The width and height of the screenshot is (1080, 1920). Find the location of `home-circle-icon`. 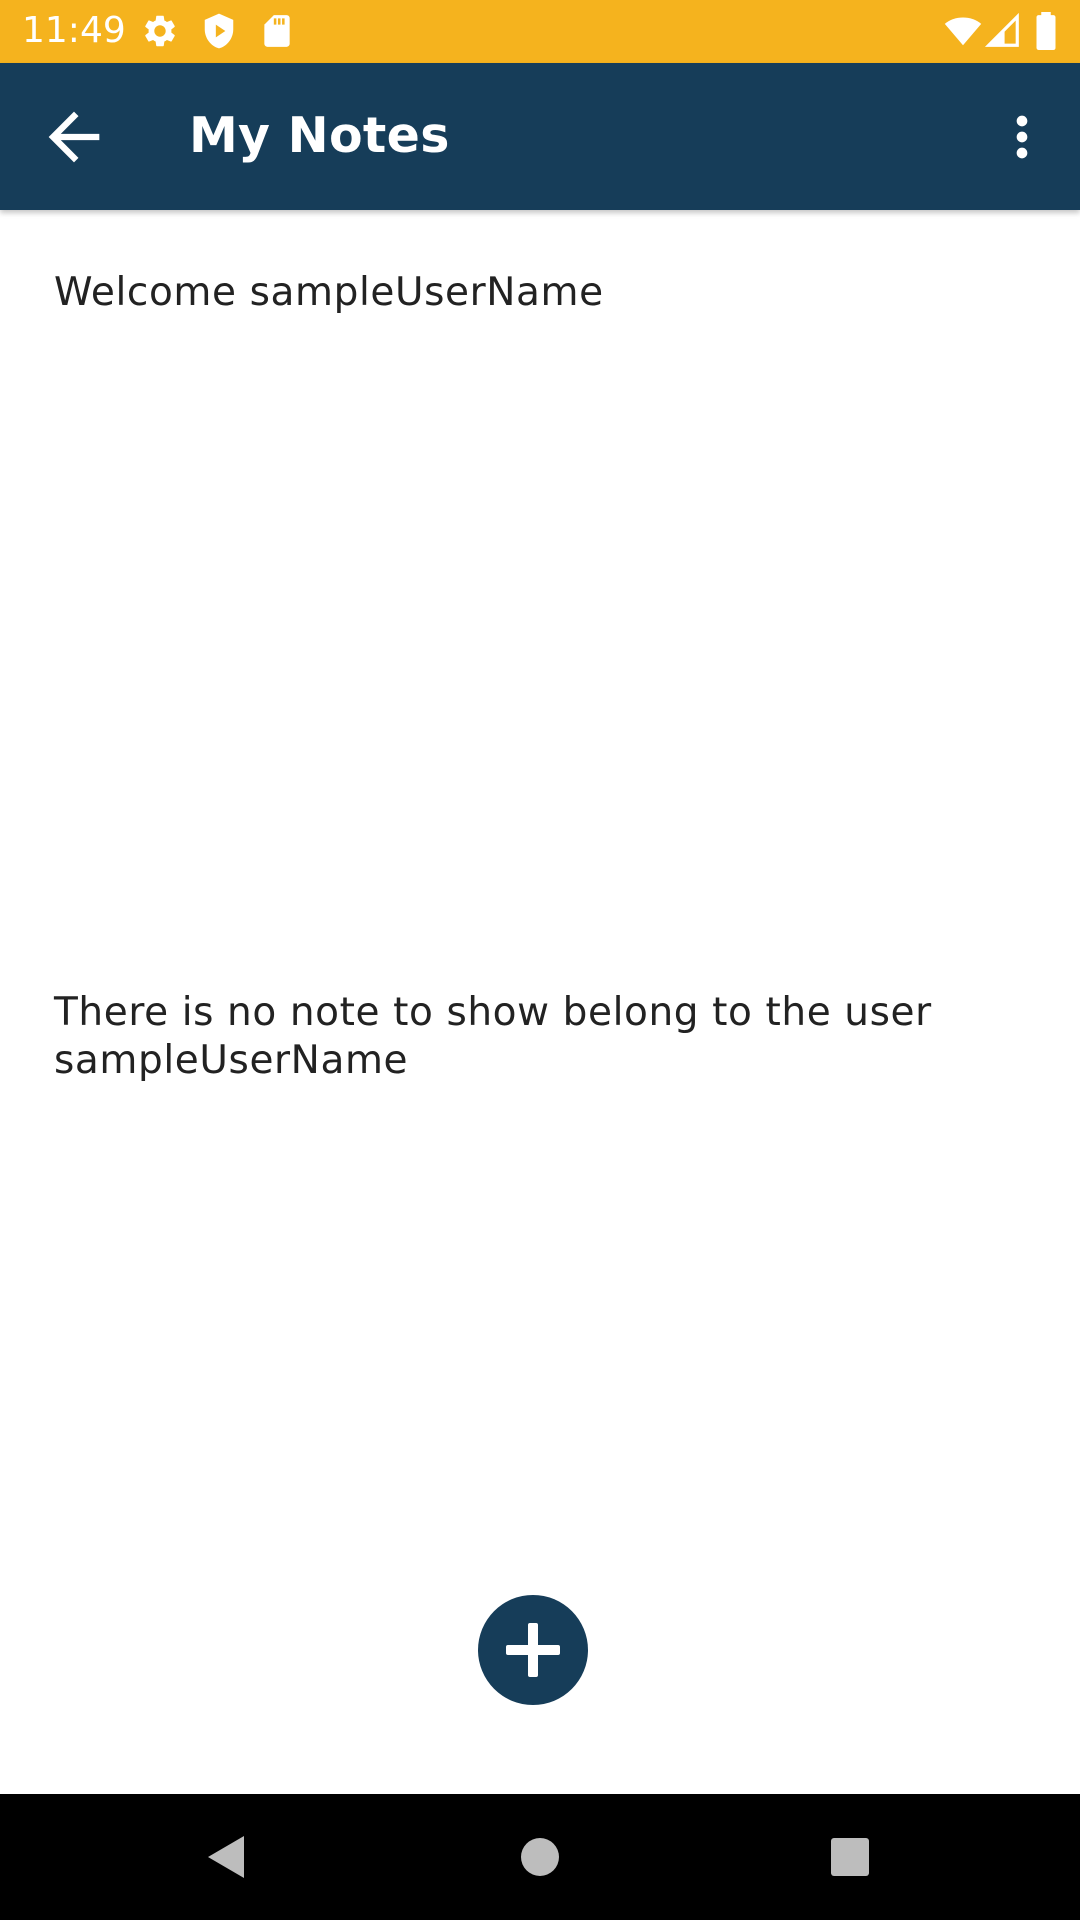

home-circle-icon is located at coordinates (540, 1857).